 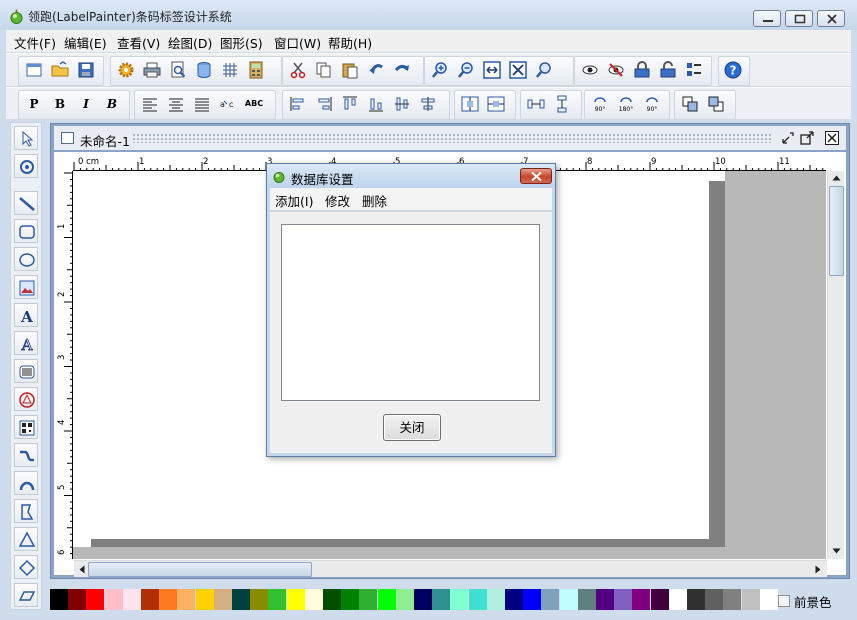 What do you see at coordinates (544, 70) in the screenshot?
I see `zoom-actual-button` at bounding box center [544, 70].